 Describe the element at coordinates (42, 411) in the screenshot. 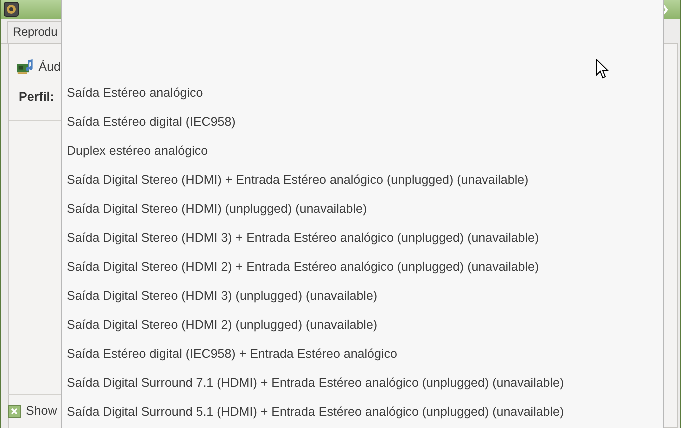

I see `checkbox-label: Show` at that location.